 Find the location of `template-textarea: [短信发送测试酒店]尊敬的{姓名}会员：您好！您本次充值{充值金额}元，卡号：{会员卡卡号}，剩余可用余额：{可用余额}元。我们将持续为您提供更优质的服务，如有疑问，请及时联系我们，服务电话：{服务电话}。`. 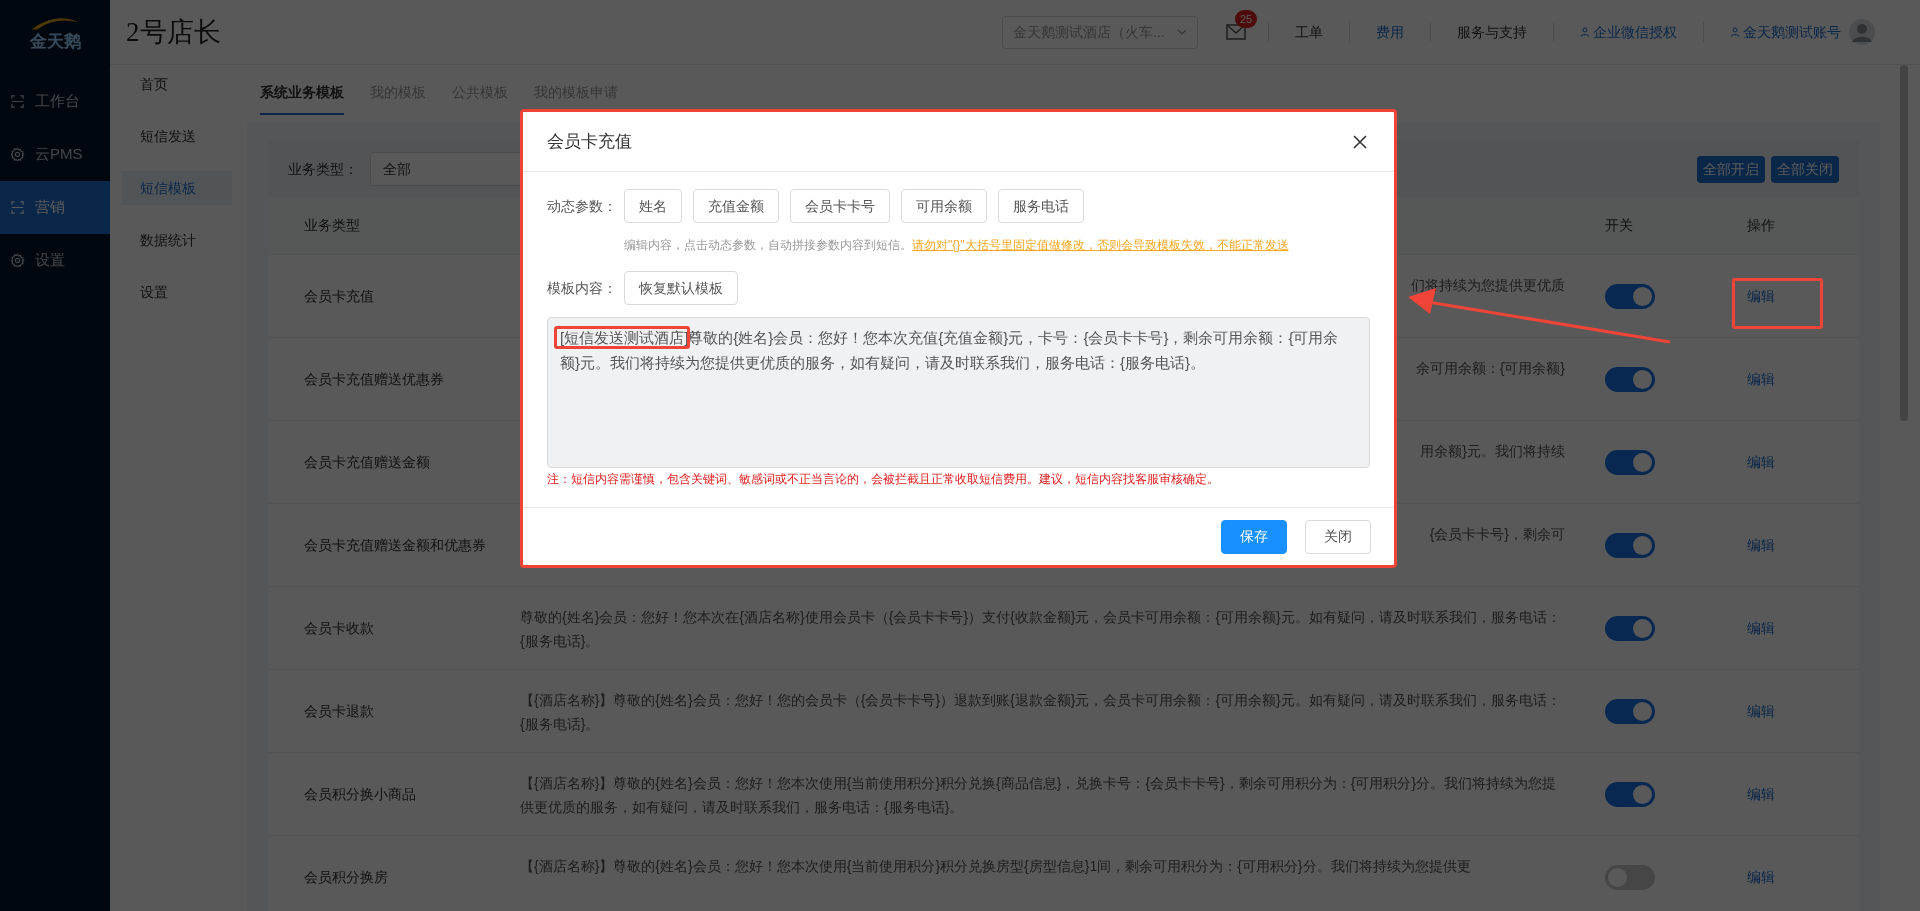

template-textarea: [短信发送测试酒店]尊敬的{姓名}会员：您好！您本次充值{充值金额}元，卡号：{会员卡卡号}，剩余可用余额：{可用余额}元。我们将持续为您提供更优质的服务，如有疑问，请及时联系我们，服务电话：{服务电话}。 is located at coordinates (958, 392).